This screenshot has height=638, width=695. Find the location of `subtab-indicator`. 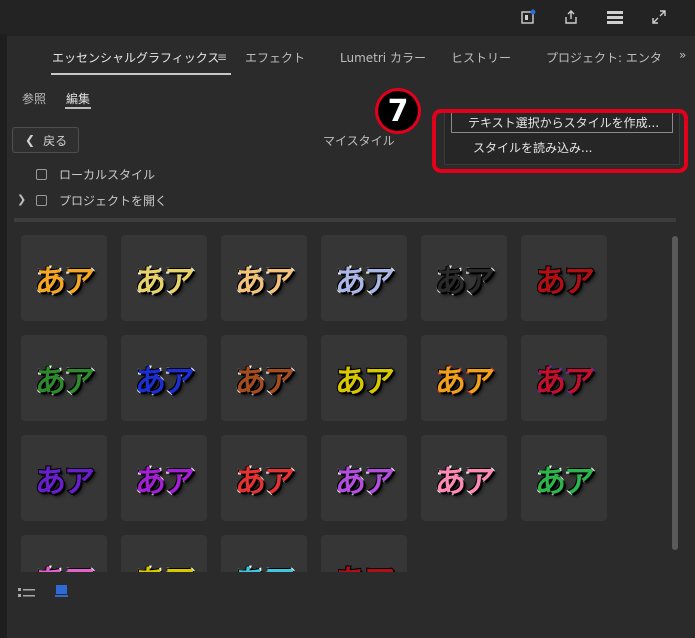

subtab-indicator is located at coordinates (78, 108).